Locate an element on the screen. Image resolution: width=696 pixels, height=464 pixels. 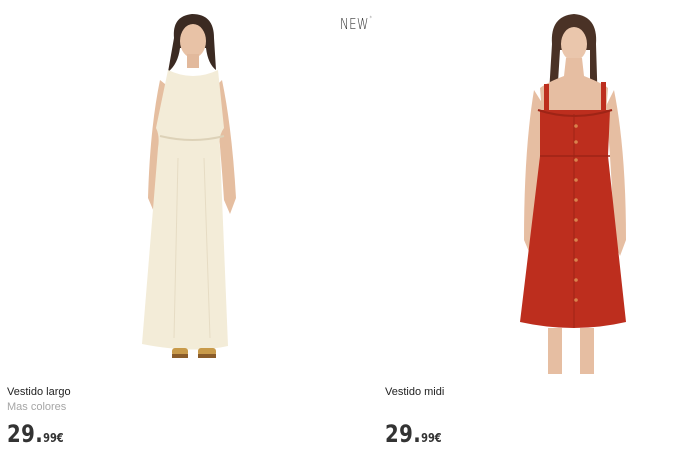
more-colors-label: Mas colores is located at coordinates (36, 407).